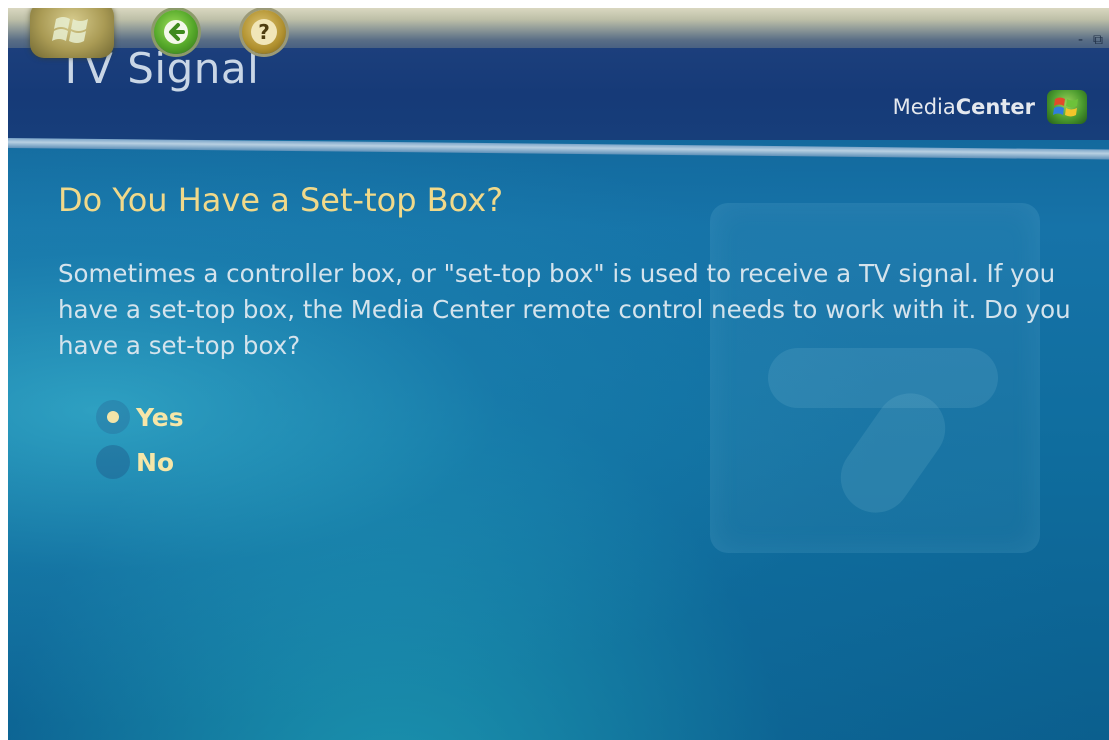 This screenshot has height=740, width=1109. Describe the element at coordinates (1090, 40) in the screenshot. I see `window-controls: - ⧉` at that location.